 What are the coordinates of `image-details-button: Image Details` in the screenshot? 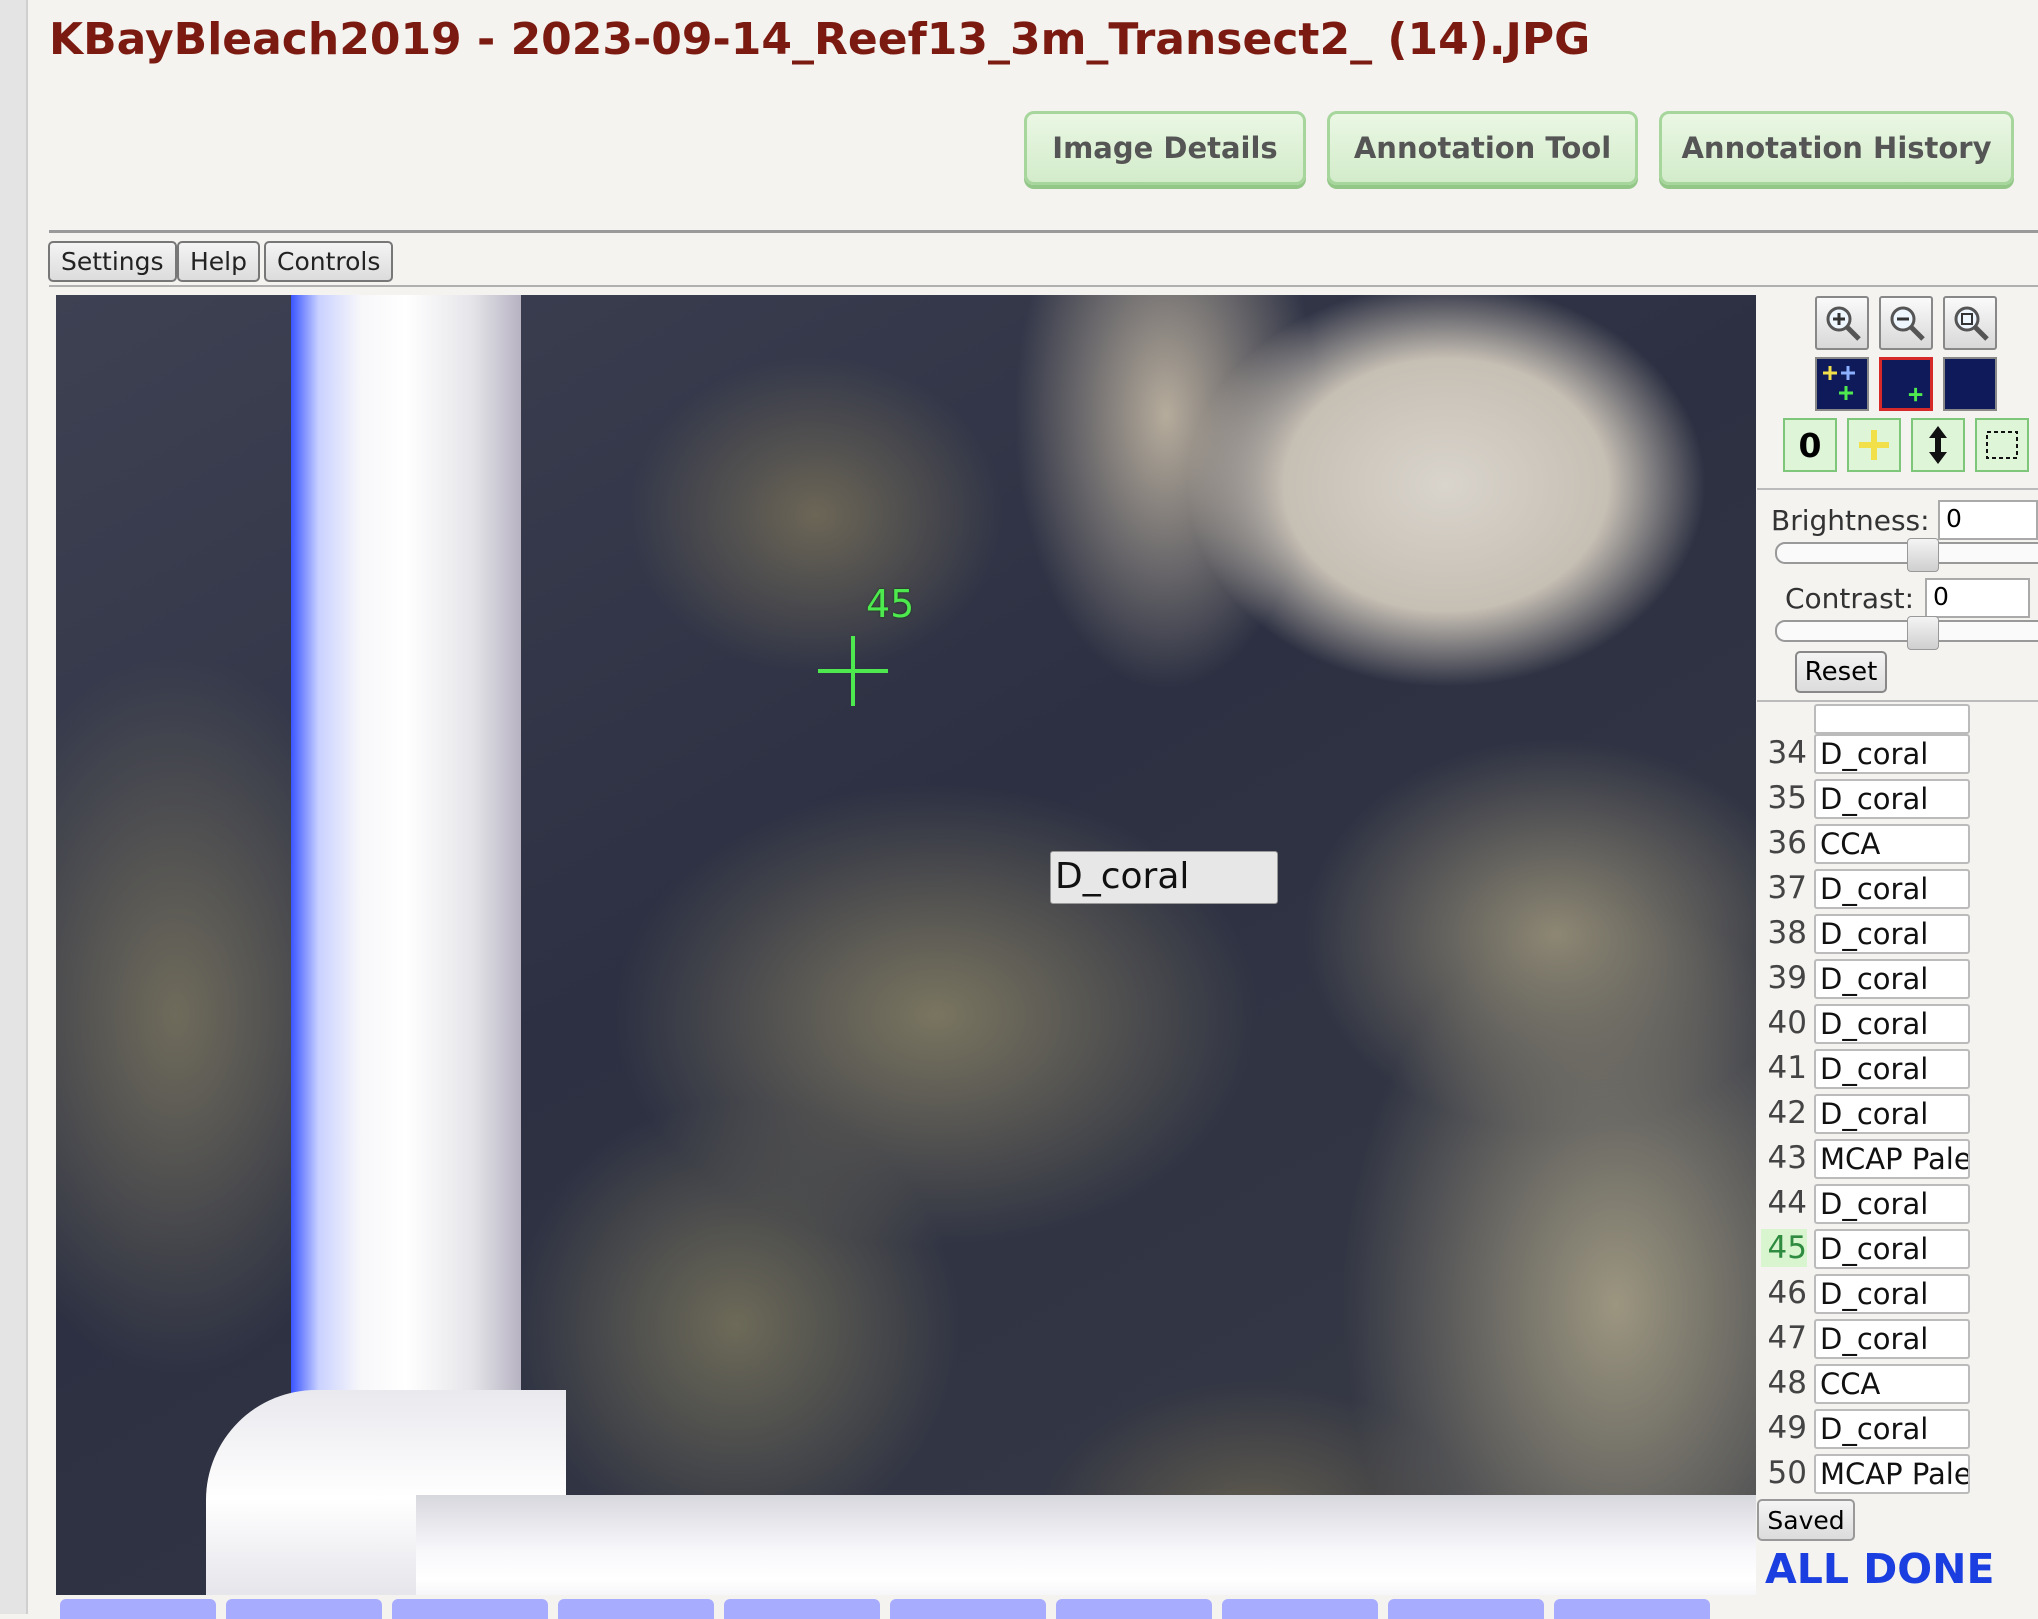 It's located at (1165, 148).